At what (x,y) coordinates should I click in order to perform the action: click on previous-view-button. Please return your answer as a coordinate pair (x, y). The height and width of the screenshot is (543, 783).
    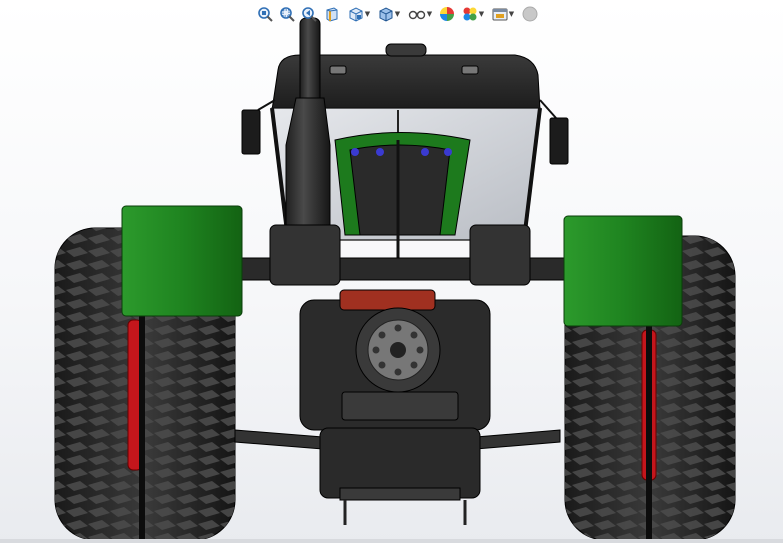
    Looking at the image, I should click on (309, 14).